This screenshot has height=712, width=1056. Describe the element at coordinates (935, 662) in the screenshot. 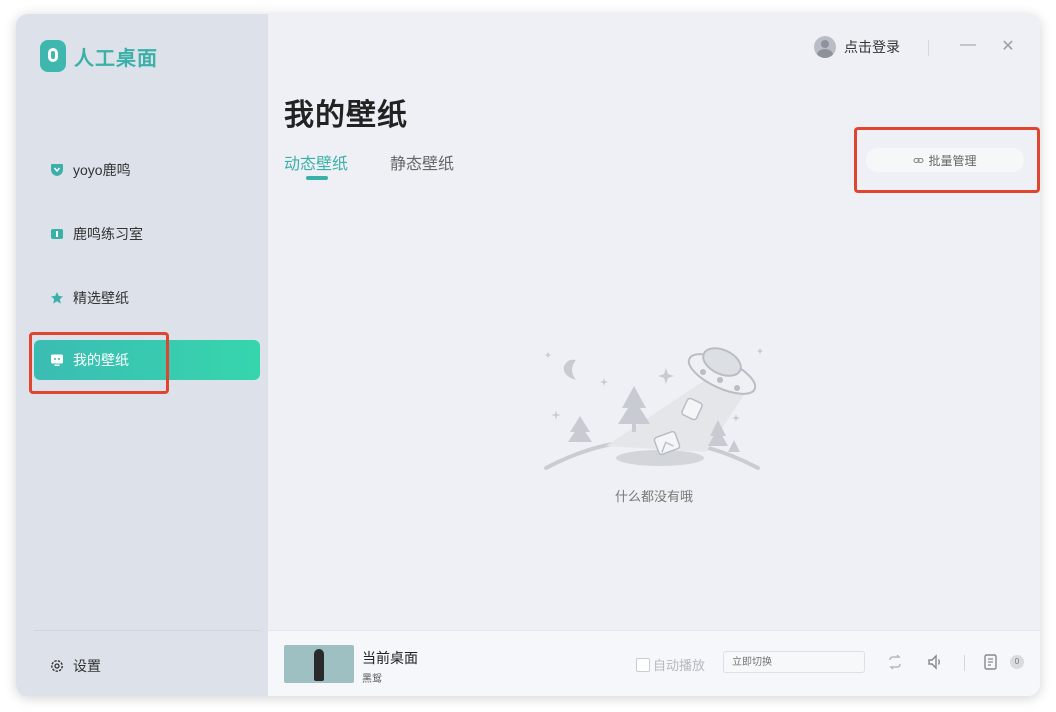

I see `volume-icon` at that location.